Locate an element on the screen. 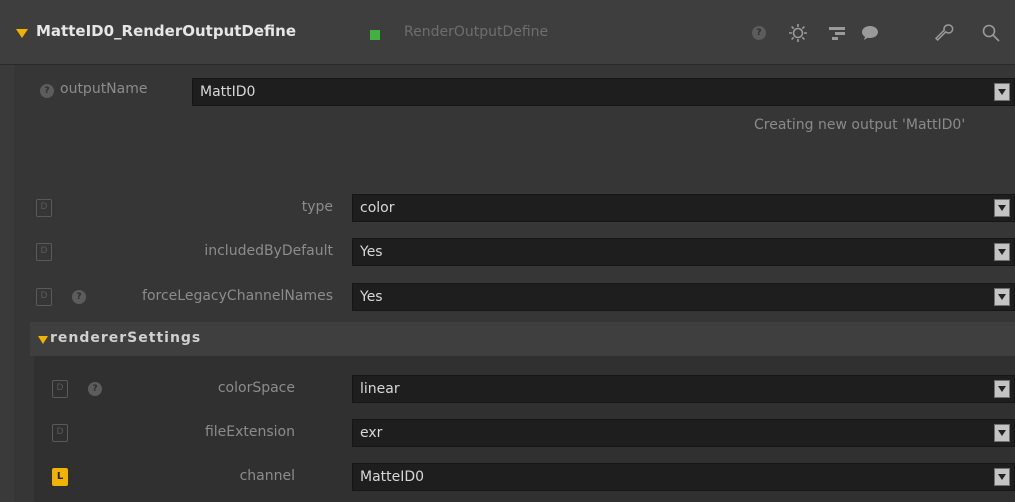 This screenshot has width=1015, height=502. included-dropdown-arrow-icon is located at coordinates (1002, 252).